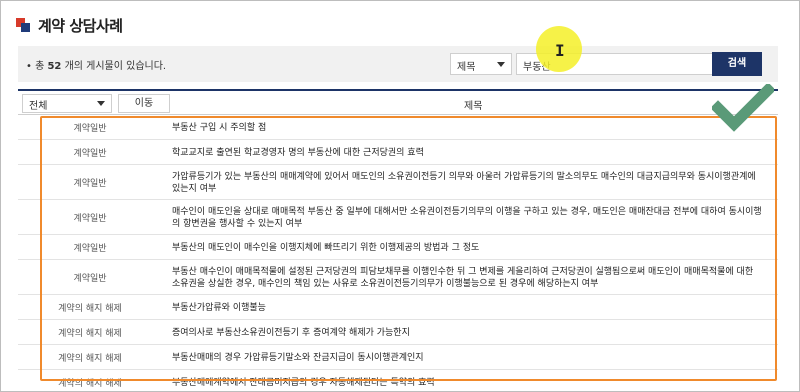 Image resolution: width=800 pixels, height=392 pixels. I want to click on search-button: 검색, so click(737, 64).